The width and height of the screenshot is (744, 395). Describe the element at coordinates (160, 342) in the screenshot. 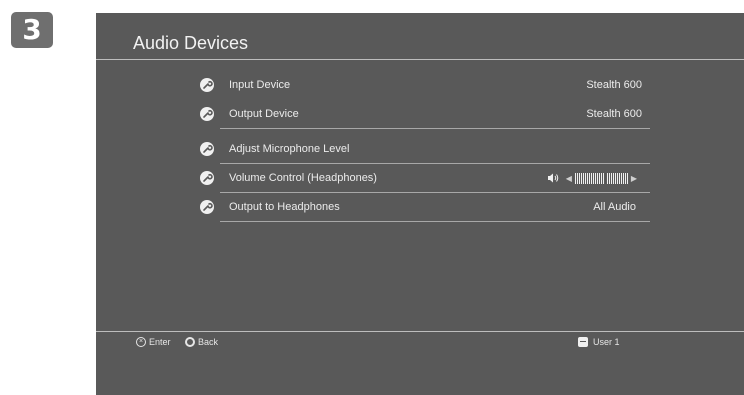

I see `enter-label: Enter` at that location.